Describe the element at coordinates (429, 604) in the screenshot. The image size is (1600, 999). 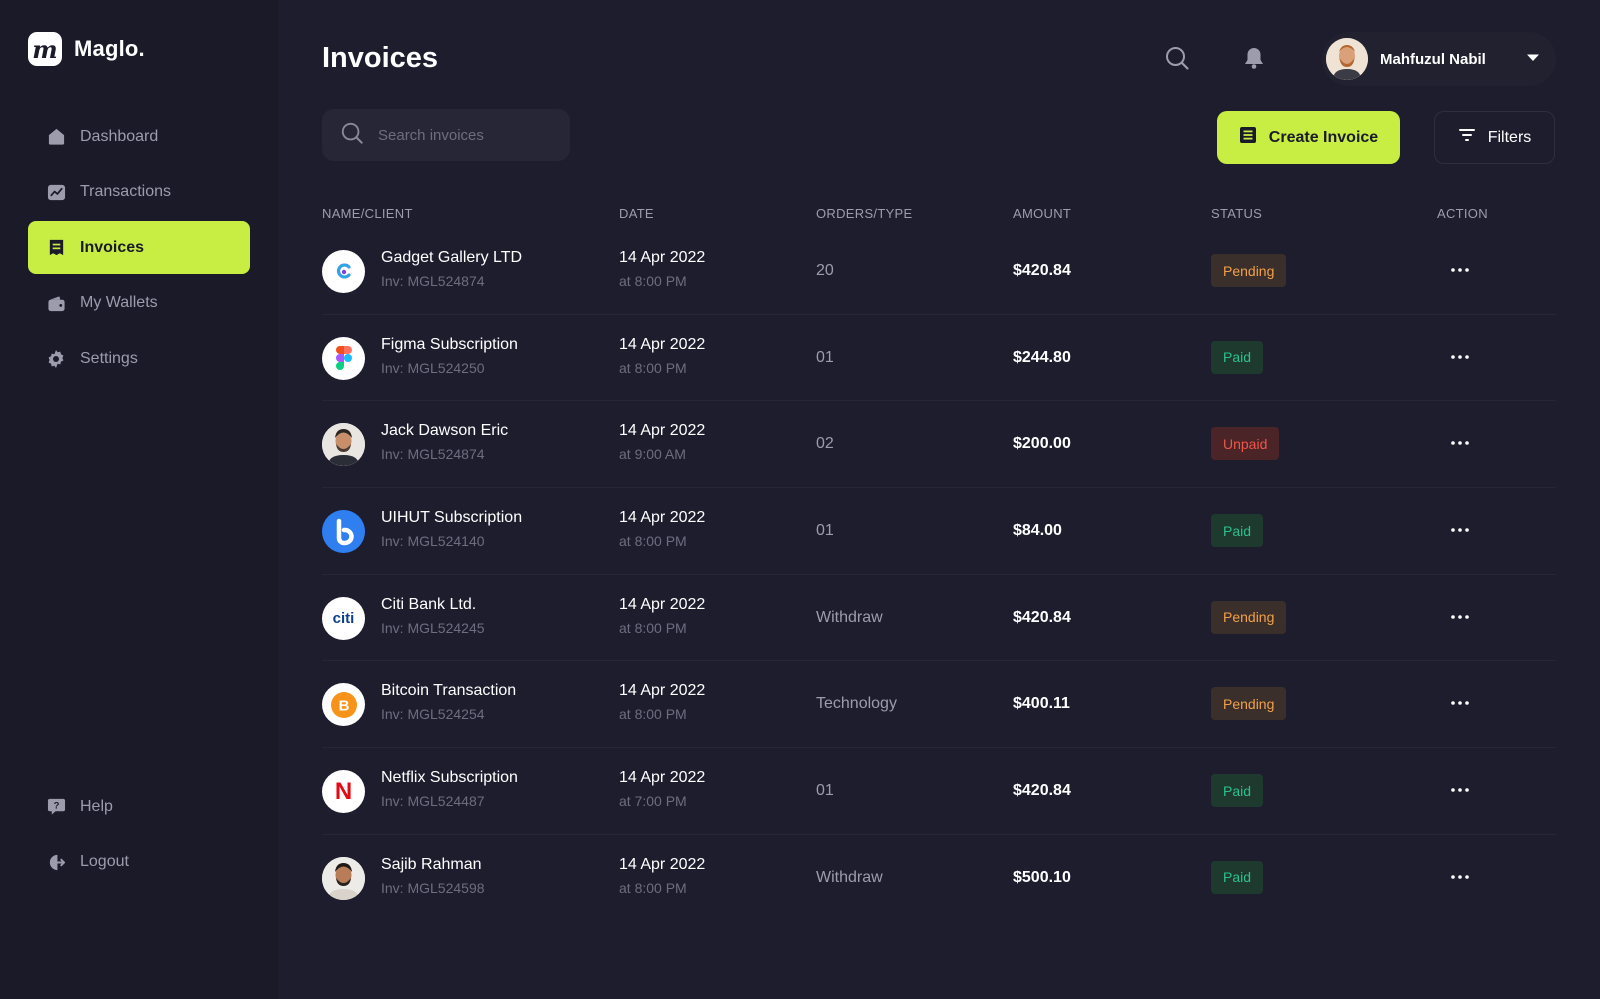
I see `client-name: Citi Bank Ltd.` at that location.